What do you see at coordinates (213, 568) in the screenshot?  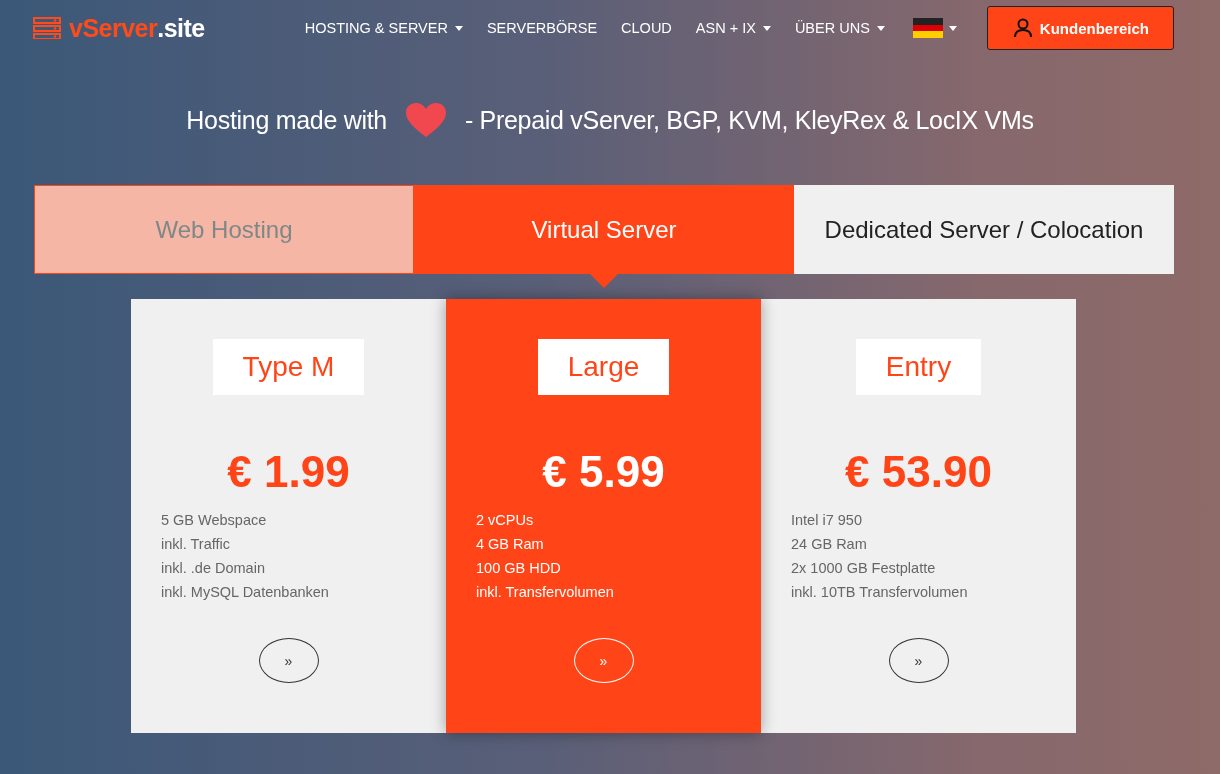 I see `plan-feature: inkl. .de Domain` at bounding box center [213, 568].